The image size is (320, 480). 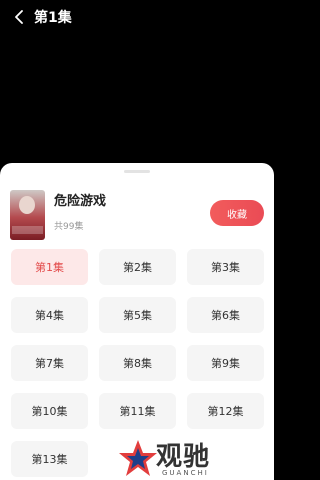 What do you see at coordinates (49, 363) in the screenshot?
I see `episode-button: 第7集` at bounding box center [49, 363].